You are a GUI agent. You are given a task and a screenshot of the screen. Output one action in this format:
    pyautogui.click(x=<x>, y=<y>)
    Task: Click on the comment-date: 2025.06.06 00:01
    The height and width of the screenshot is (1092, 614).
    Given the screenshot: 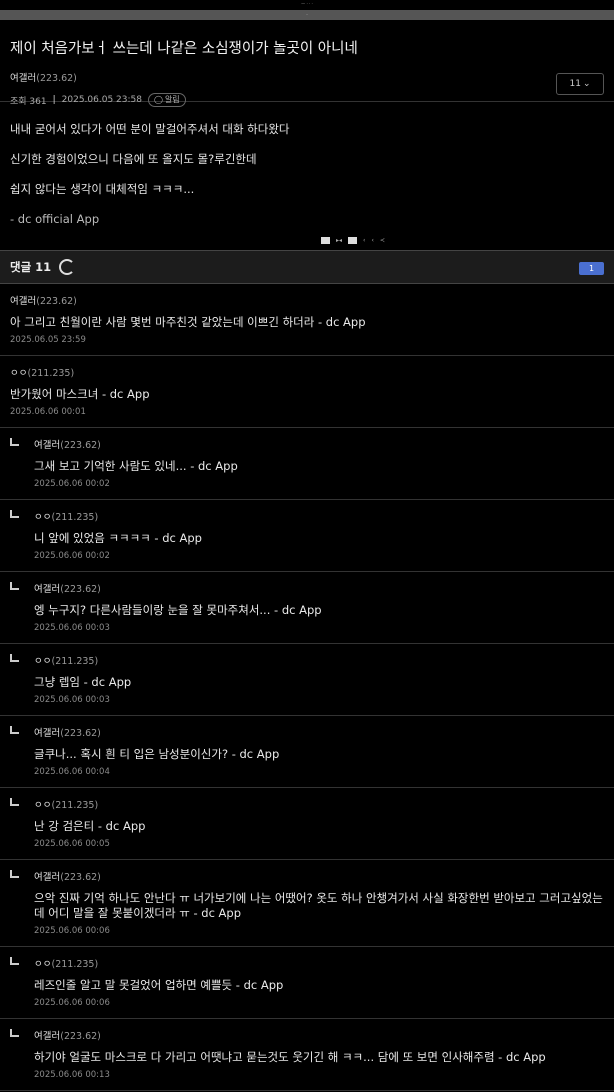 What is the action you would take?
    pyautogui.click(x=48, y=412)
    